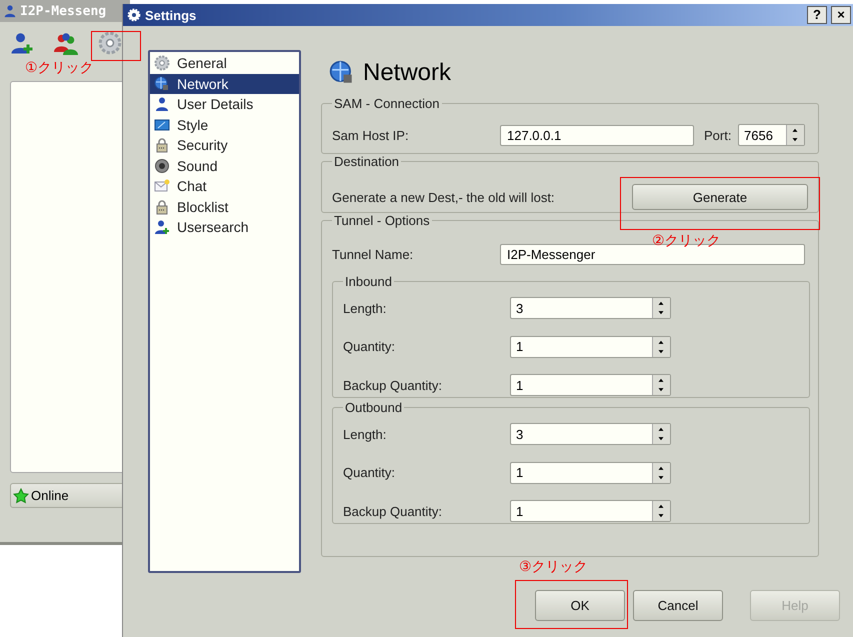  Describe the element at coordinates (382, 220) in the screenshot. I see `group-label: Tunnel - Options` at that location.